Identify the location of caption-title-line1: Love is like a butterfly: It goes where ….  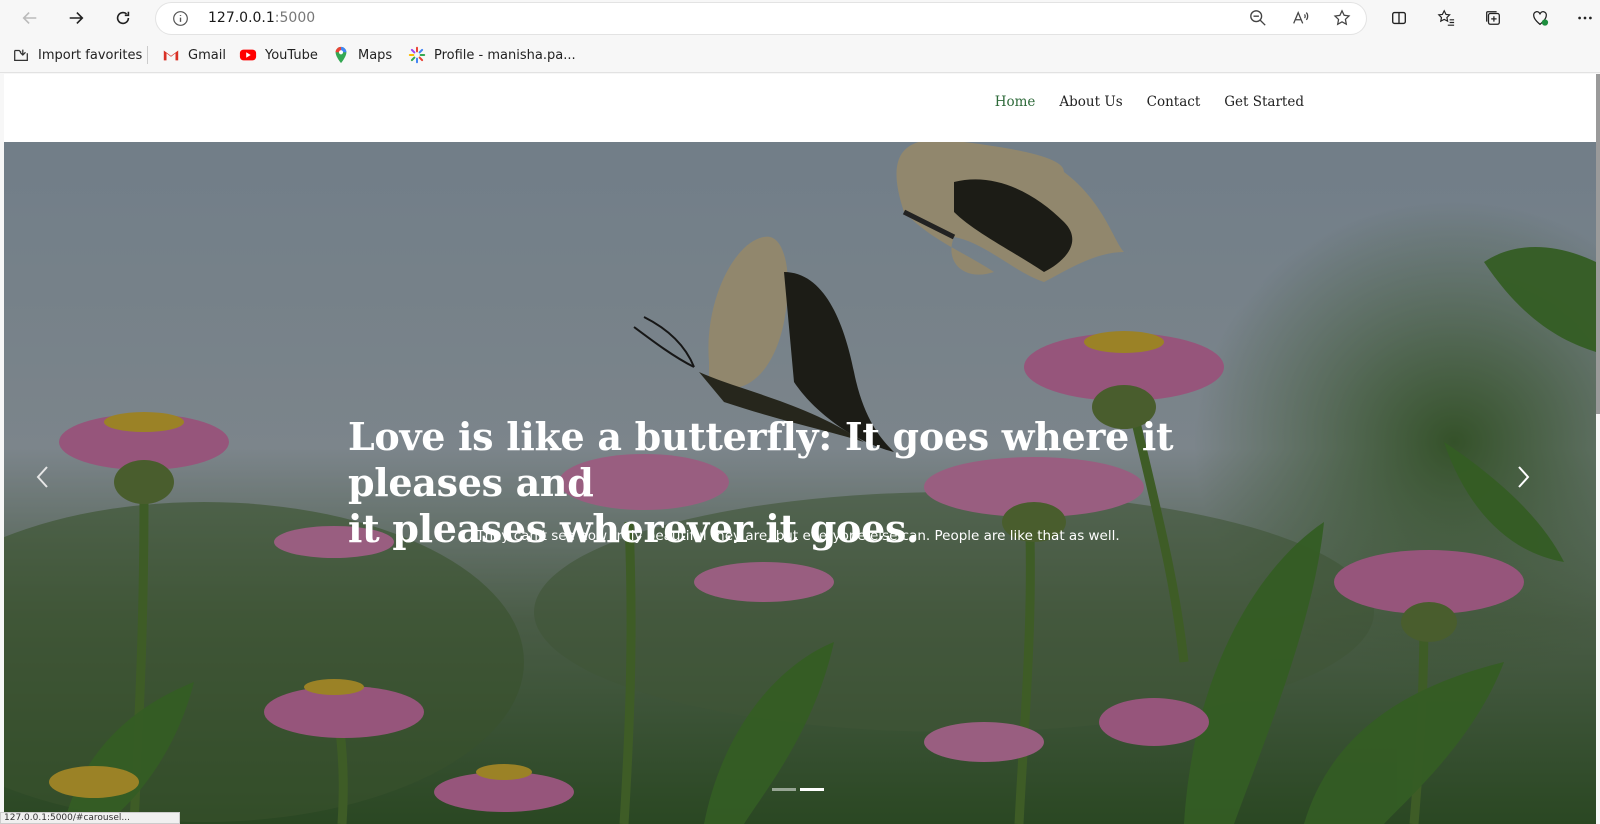
(761, 459).